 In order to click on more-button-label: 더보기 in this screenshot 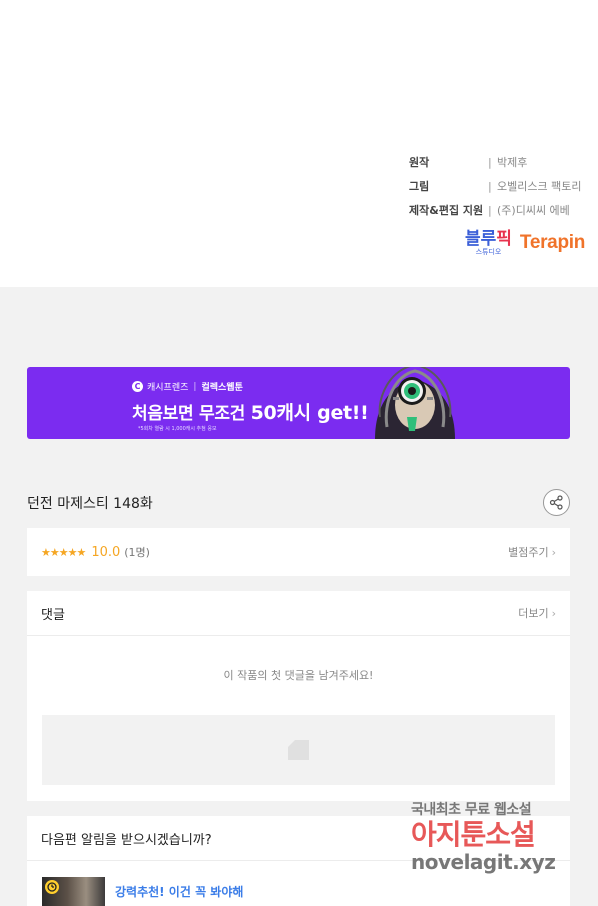, I will do `click(533, 613)`.